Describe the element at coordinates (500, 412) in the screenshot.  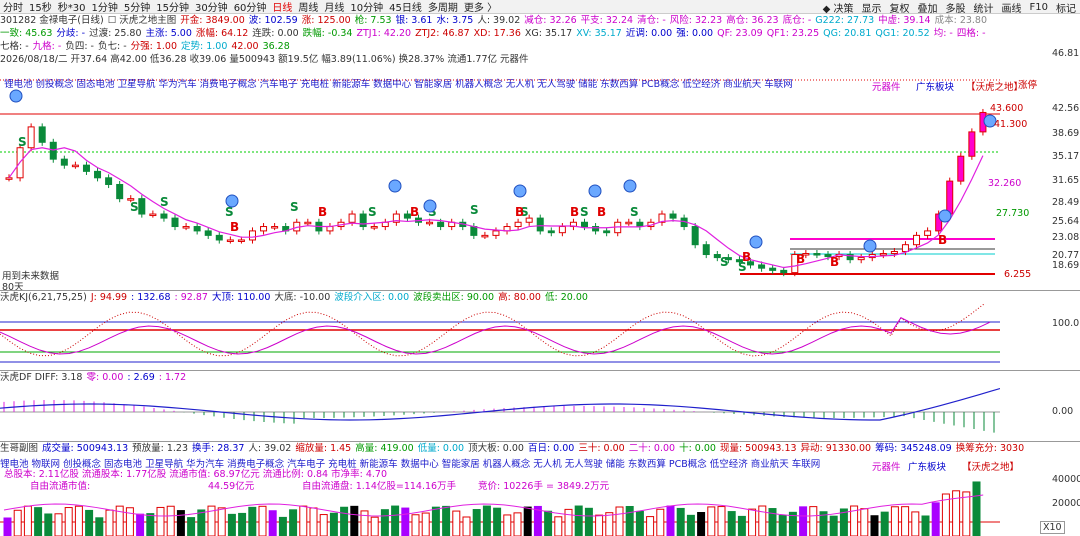
I see `df-indicator-chart` at that location.